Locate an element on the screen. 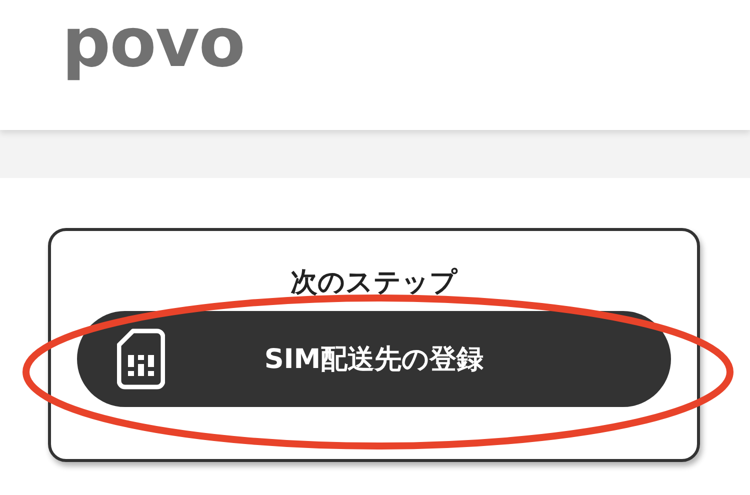 This screenshot has width=750, height=495. logo: povo is located at coordinates (153, 44).